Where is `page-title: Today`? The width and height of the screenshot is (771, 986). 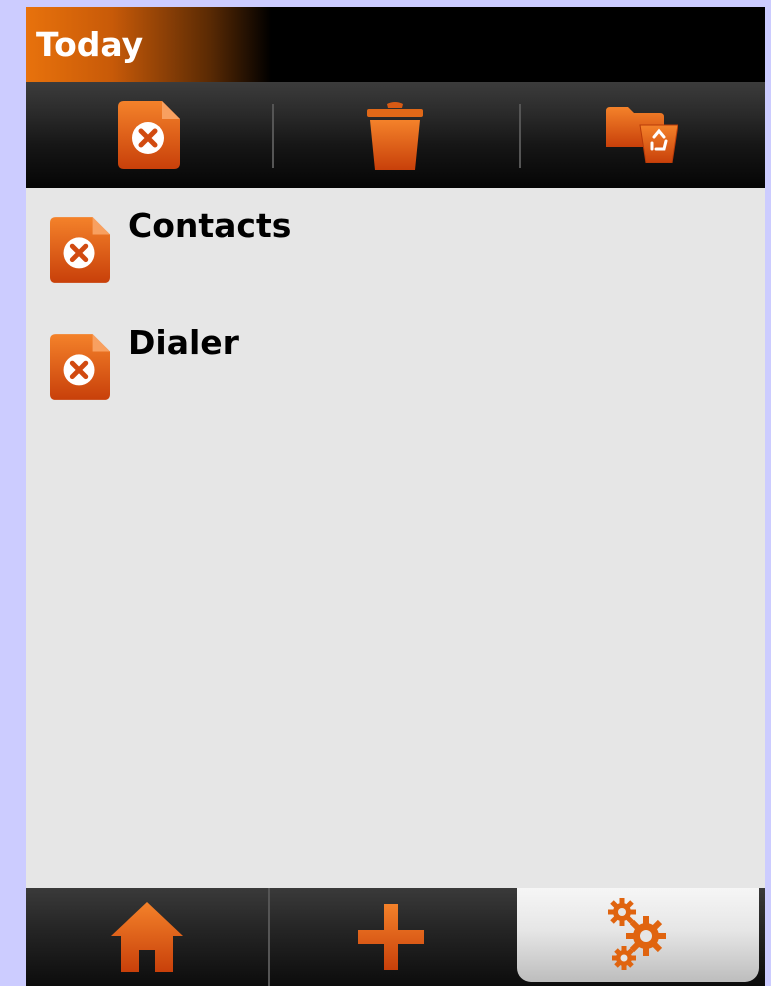
page-title: Today is located at coordinates (90, 44).